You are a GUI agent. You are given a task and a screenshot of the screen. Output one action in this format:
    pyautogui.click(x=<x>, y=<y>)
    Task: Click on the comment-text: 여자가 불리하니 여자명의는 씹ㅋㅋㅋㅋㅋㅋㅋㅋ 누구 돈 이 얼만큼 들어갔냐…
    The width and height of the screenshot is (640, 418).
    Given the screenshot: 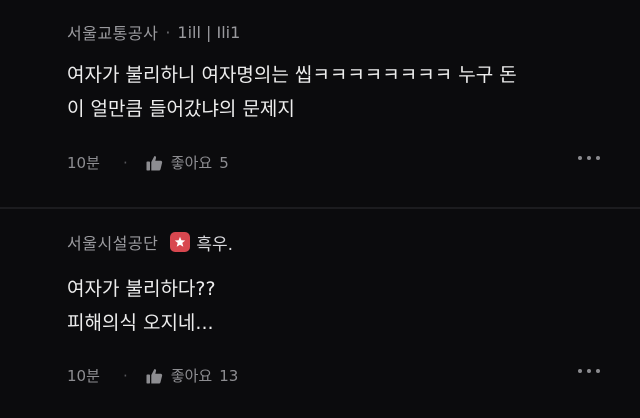 What is the action you would take?
    pyautogui.click(x=327, y=92)
    